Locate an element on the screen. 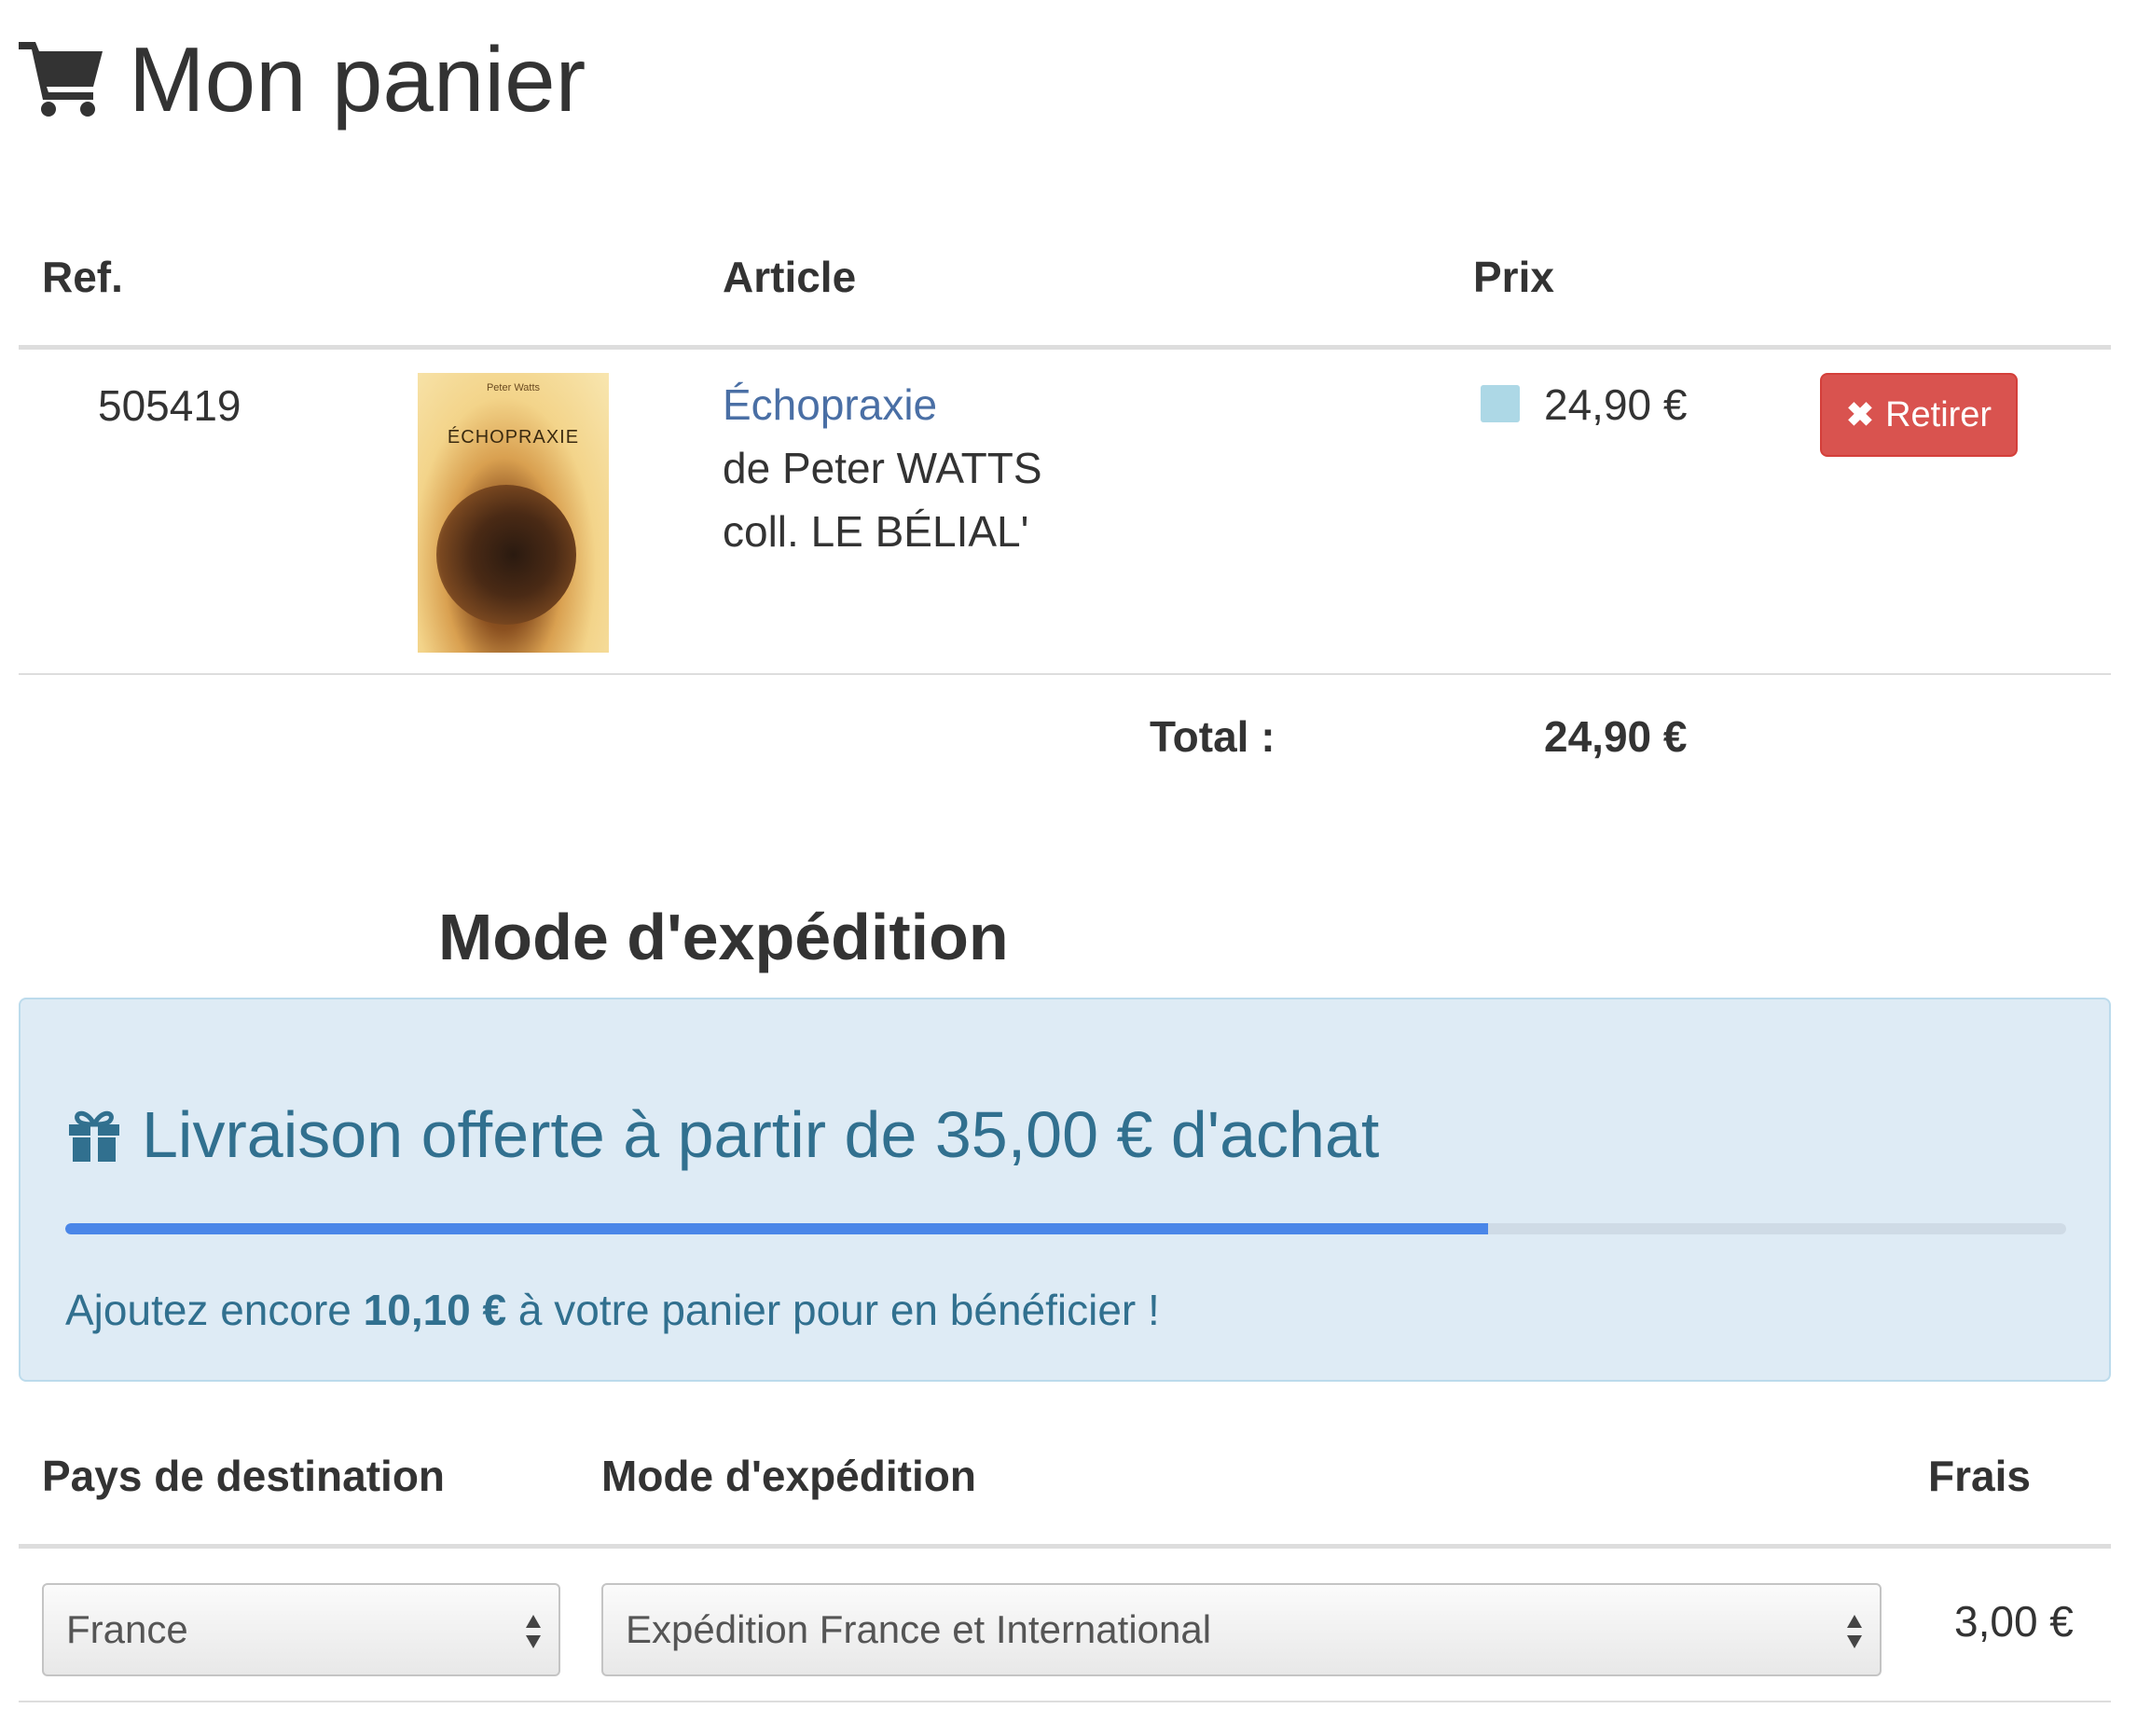  shipping-header-divider is located at coordinates (1065, 1546).